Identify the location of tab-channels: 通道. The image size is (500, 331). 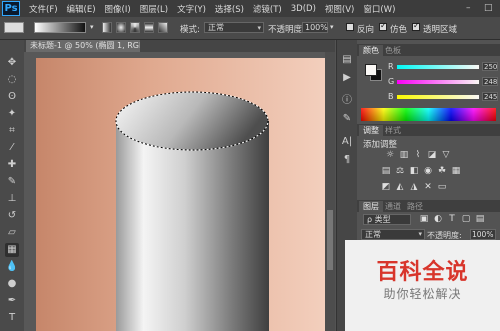
(393, 206).